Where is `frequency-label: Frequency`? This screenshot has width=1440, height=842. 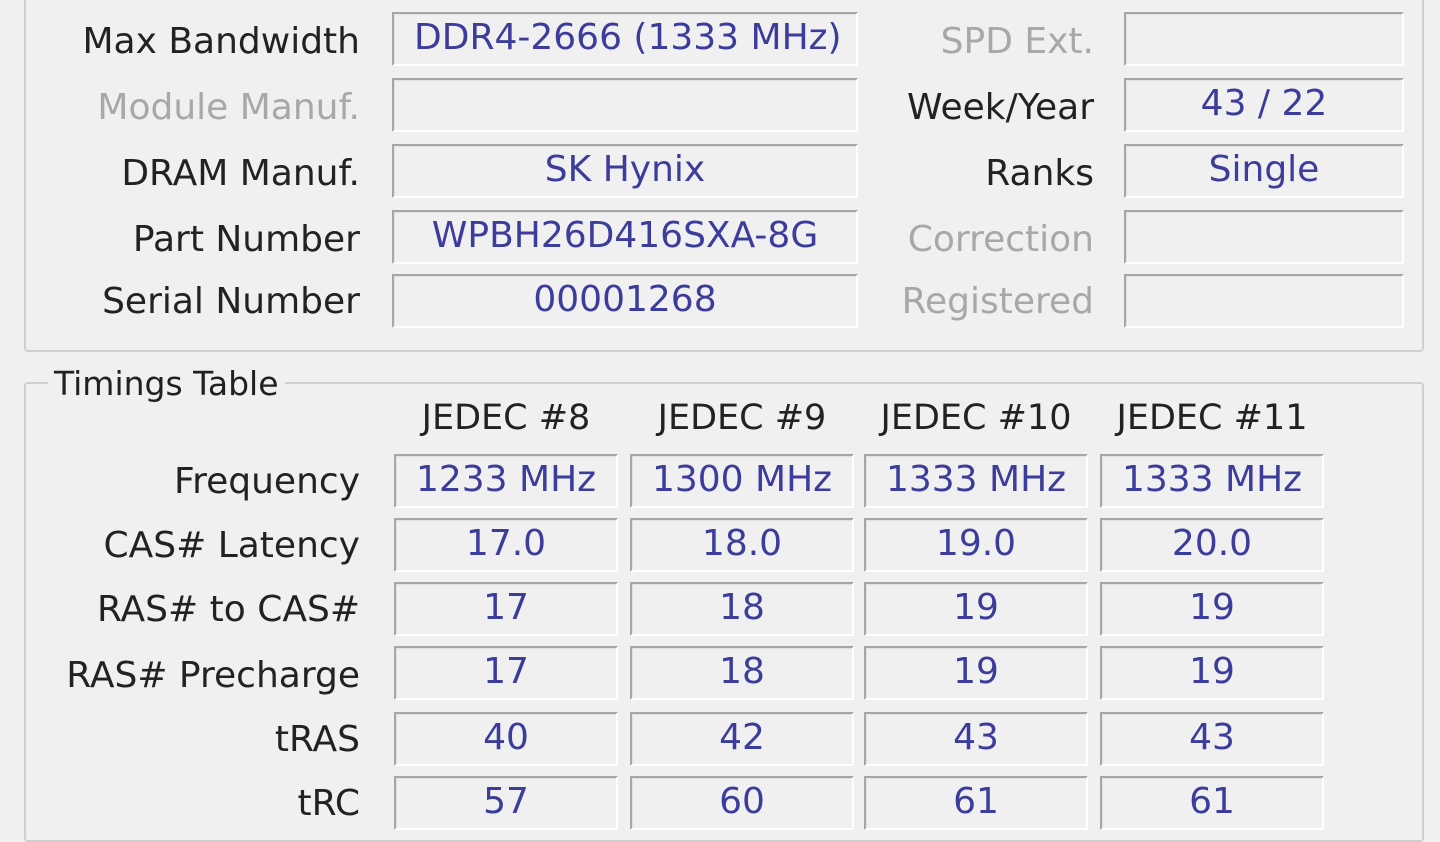 frequency-label: Frequency is located at coordinates (267, 481).